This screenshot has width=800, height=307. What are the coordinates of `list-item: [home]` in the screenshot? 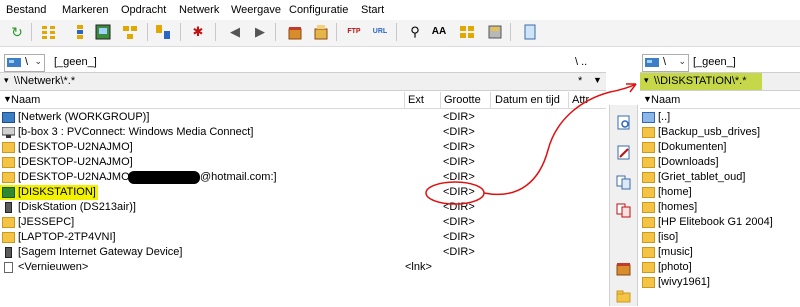 It's located at (720, 193).